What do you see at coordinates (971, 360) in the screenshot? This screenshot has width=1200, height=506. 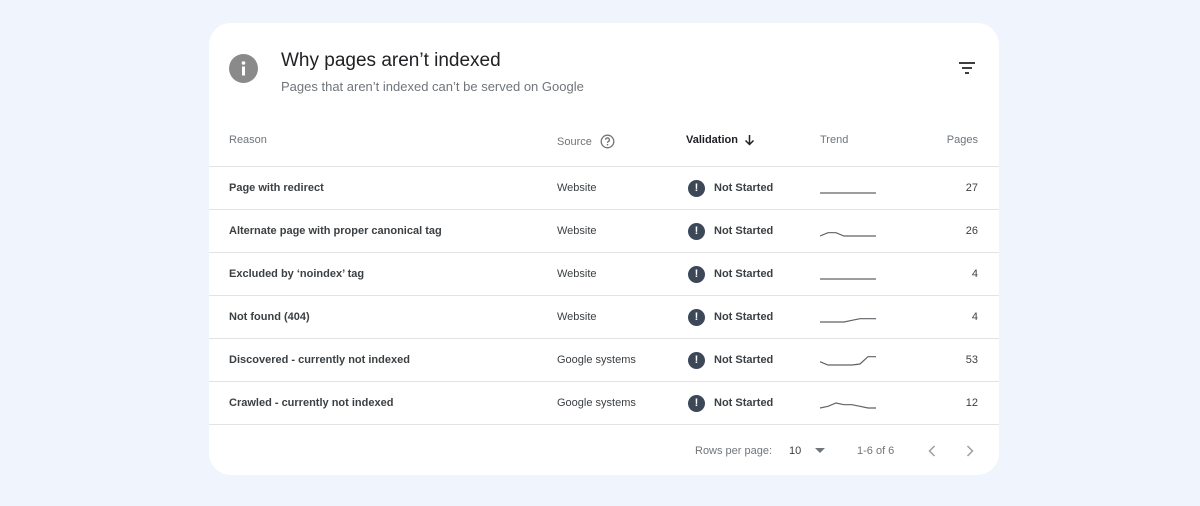 I see `pages-cell: 53` at bounding box center [971, 360].